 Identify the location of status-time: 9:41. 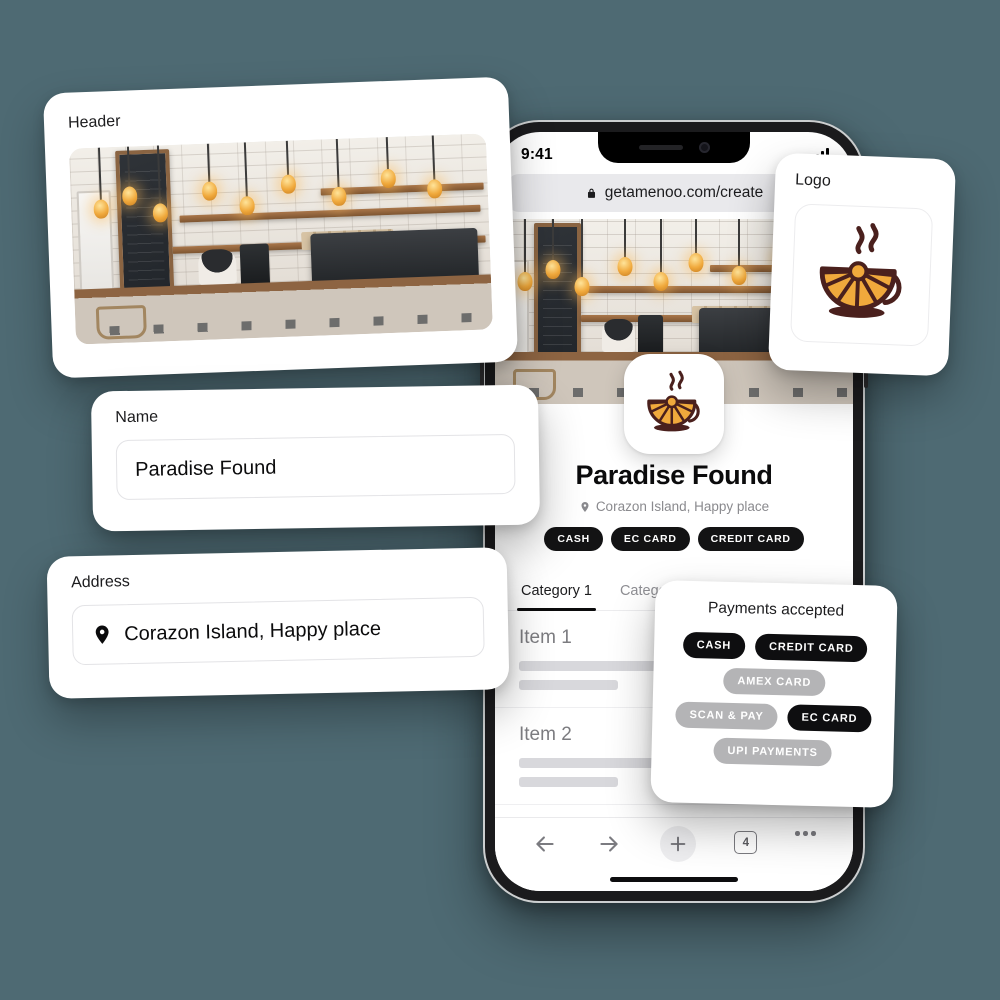
(537, 154).